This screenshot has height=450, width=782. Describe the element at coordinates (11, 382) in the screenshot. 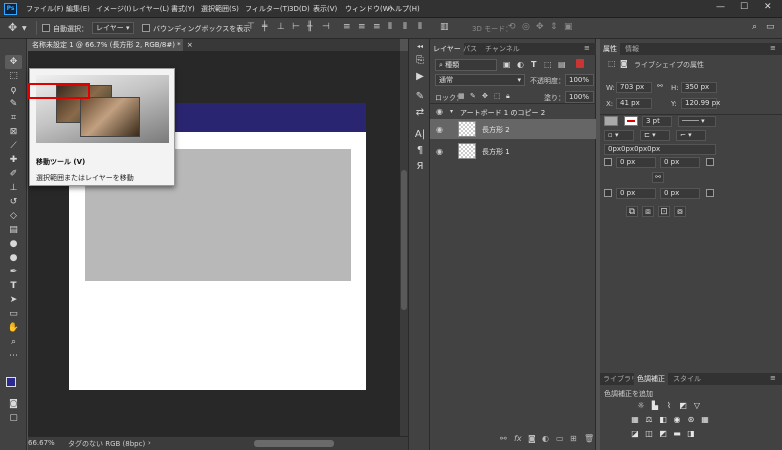

I see `foreground-color-swatch` at that location.